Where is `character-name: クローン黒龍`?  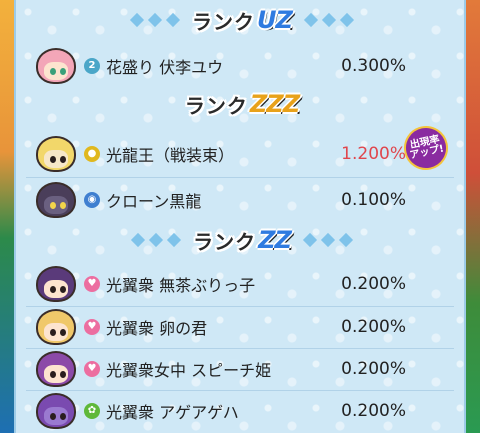 character-name: クローン黒龍 is located at coordinates (154, 201).